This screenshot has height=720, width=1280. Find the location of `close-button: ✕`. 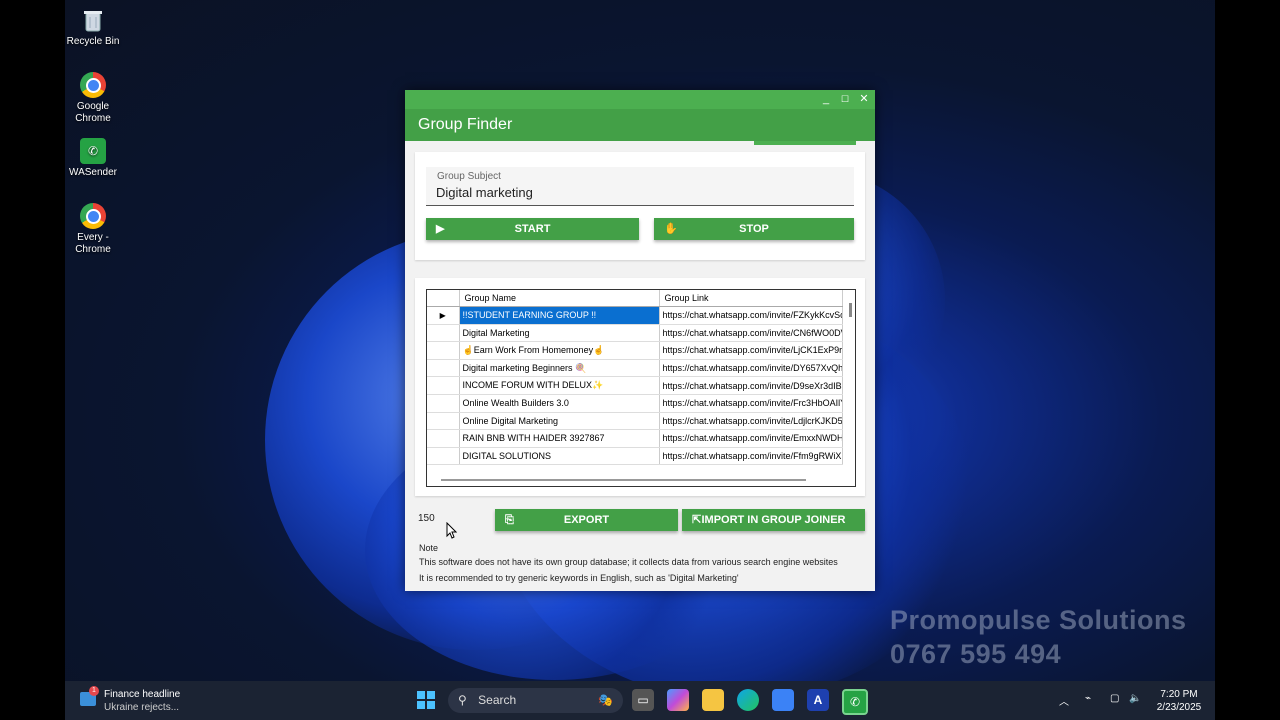

close-button: ✕ is located at coordinates (864, 99).